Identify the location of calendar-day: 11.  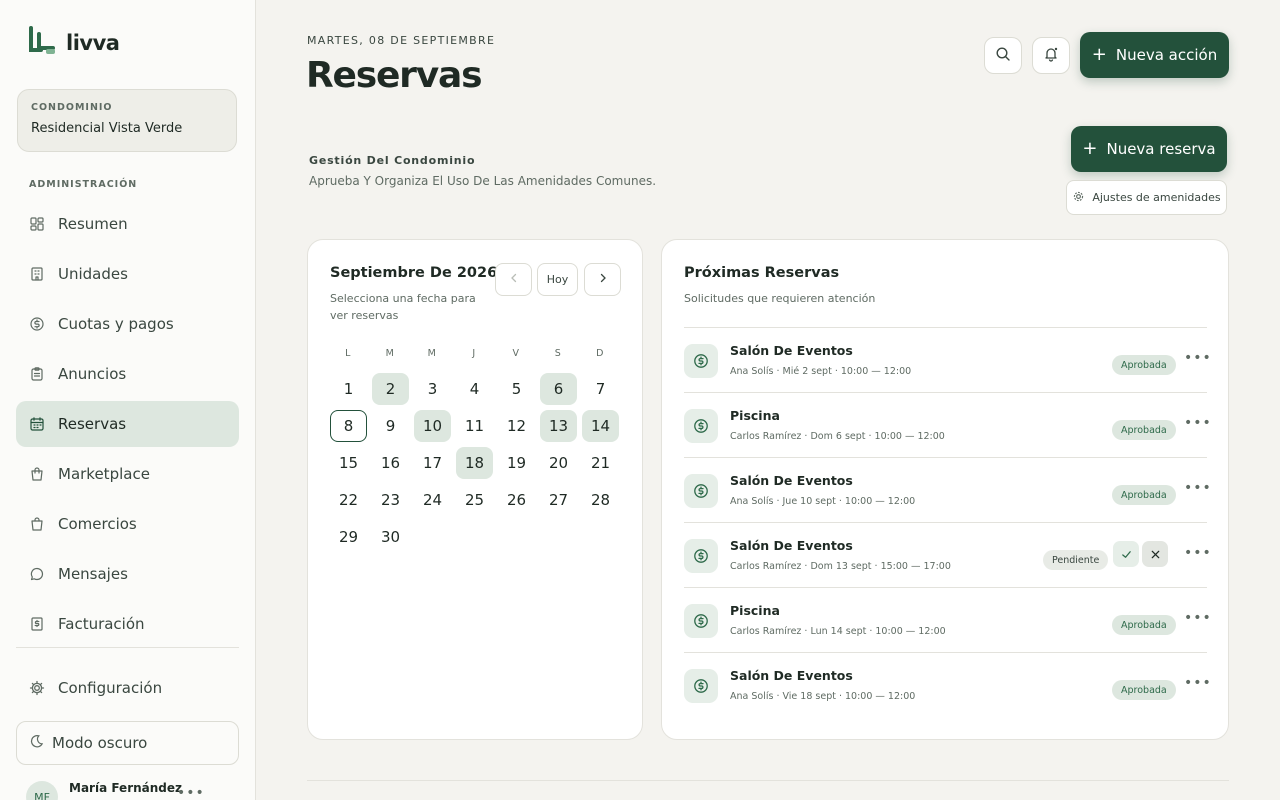
(474, 426).